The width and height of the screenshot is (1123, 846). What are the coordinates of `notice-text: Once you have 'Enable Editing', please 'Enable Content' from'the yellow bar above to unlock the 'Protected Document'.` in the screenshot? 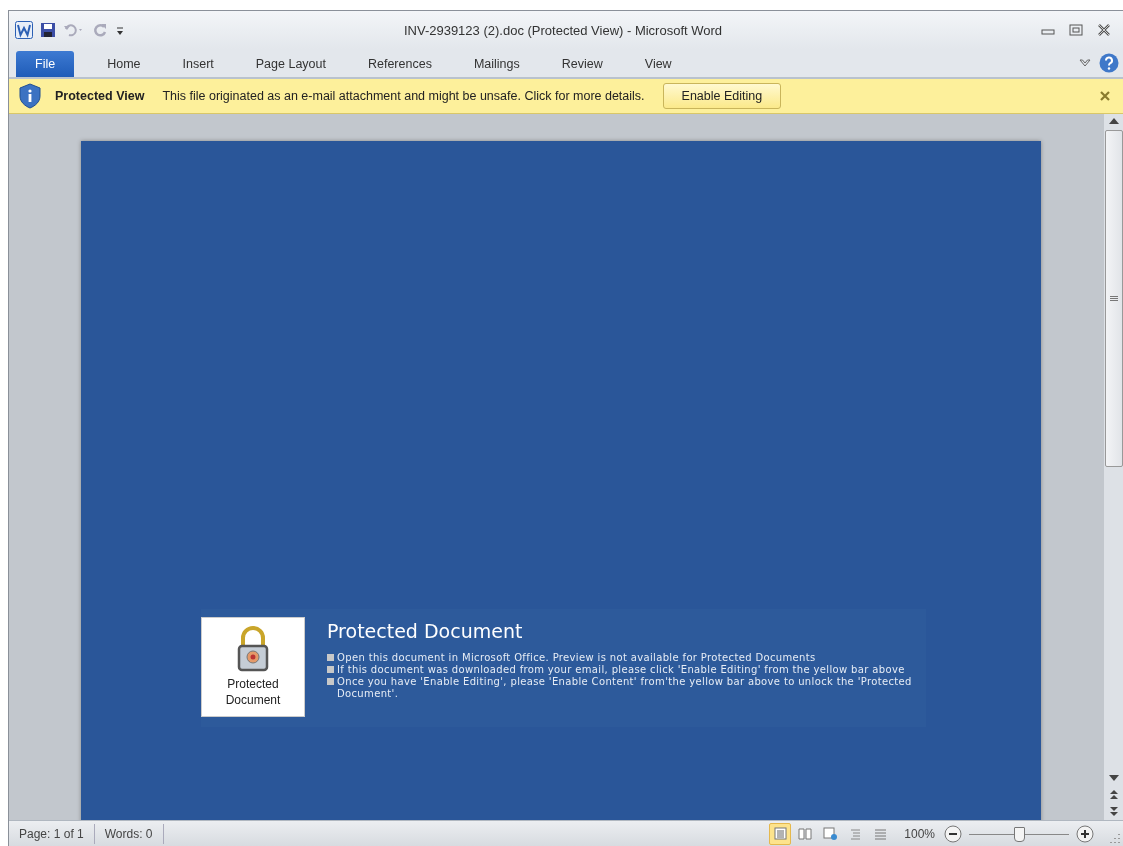 It's located at (625, 688).